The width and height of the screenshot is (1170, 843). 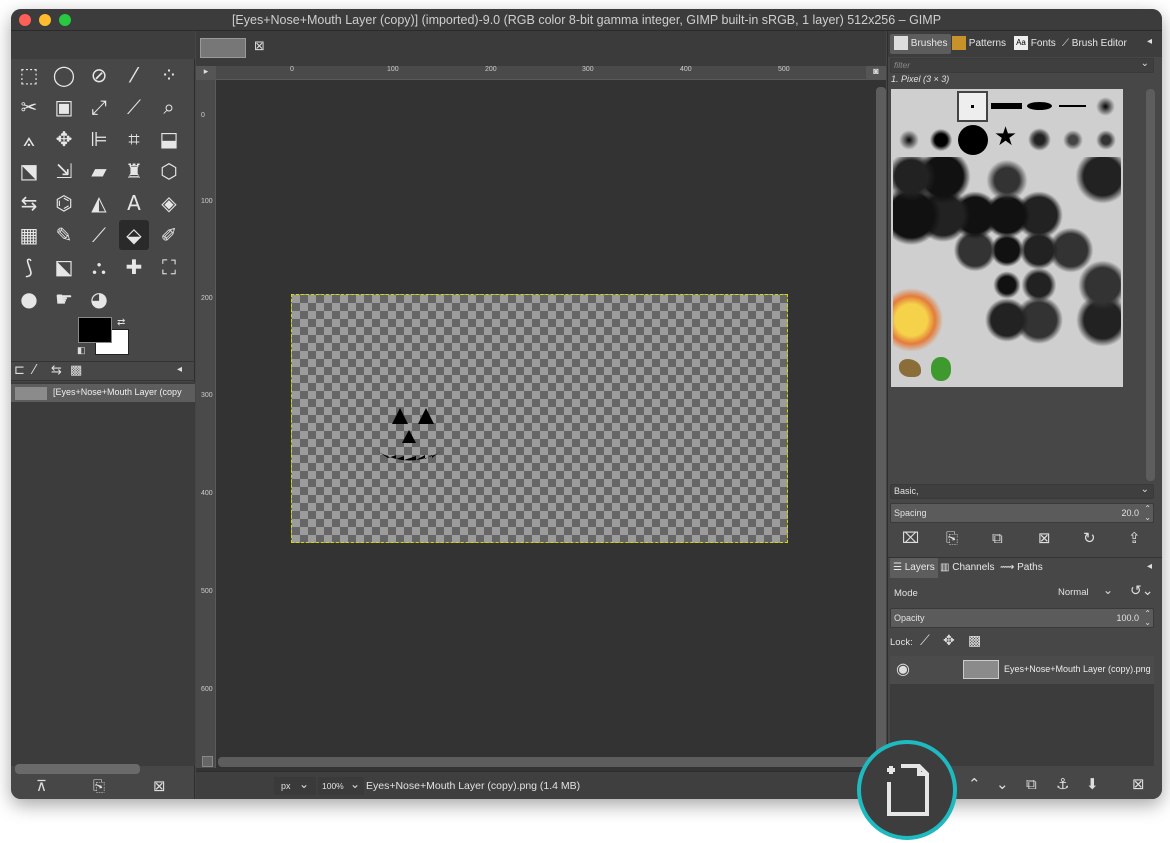 I want to click on spin-arrows-icon: ⌃ ⌄, so click(x=1147, y=618).